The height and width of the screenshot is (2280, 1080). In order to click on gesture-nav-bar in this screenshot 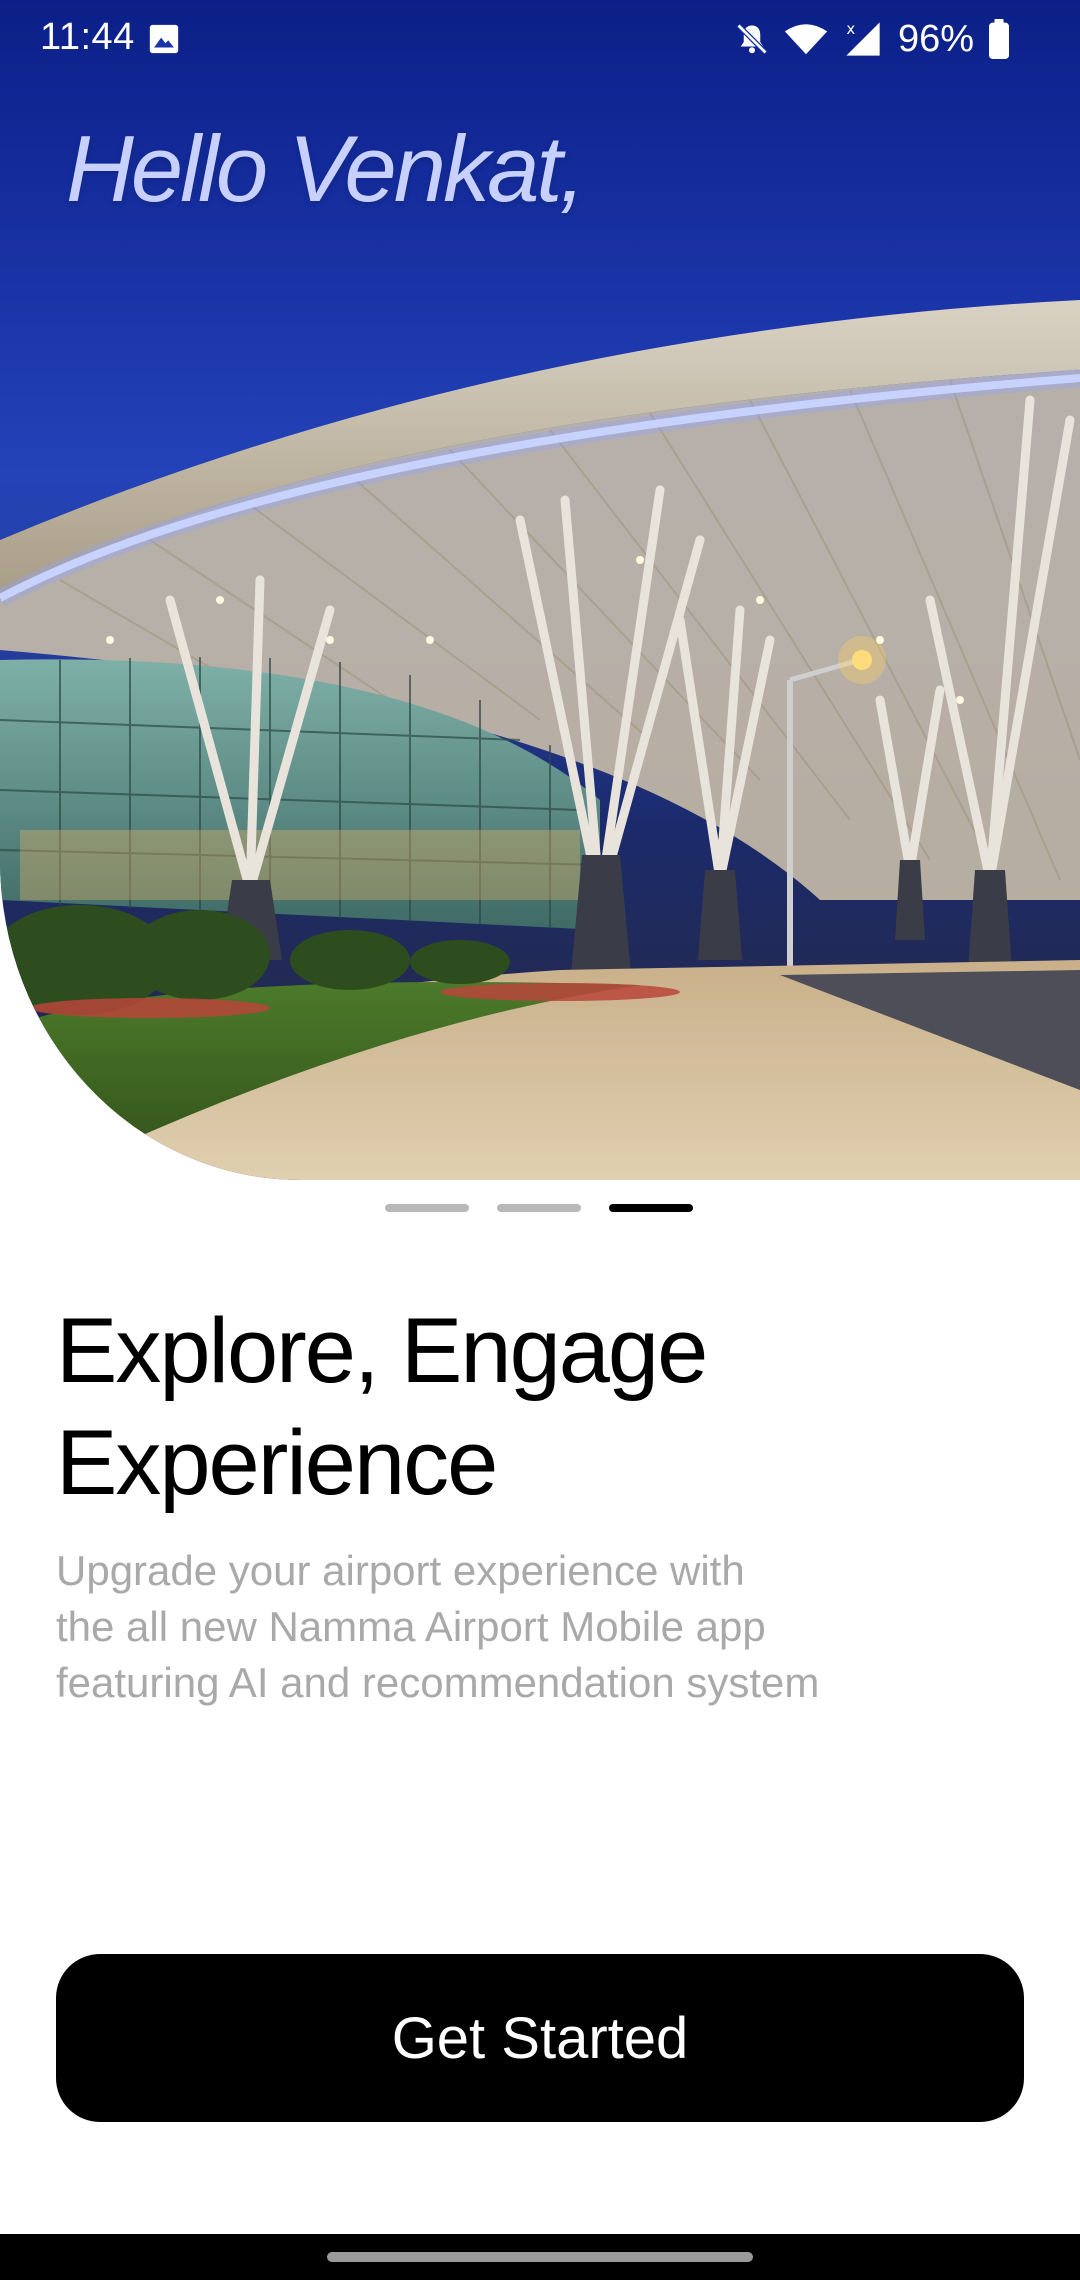, I will do `click(540, 2257)`.